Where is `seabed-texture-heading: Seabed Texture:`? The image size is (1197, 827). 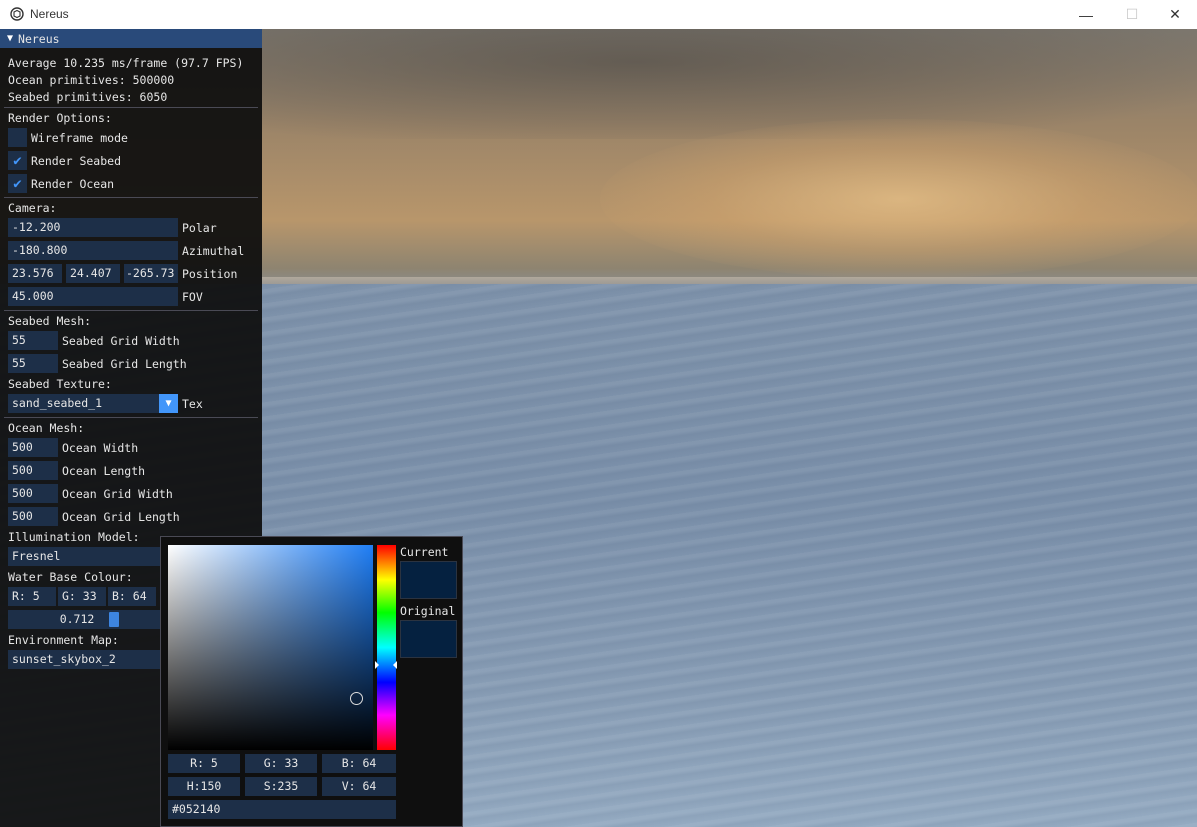 seabed-texture-heading: Seabed Texture: is located at coordinates (60, 384).